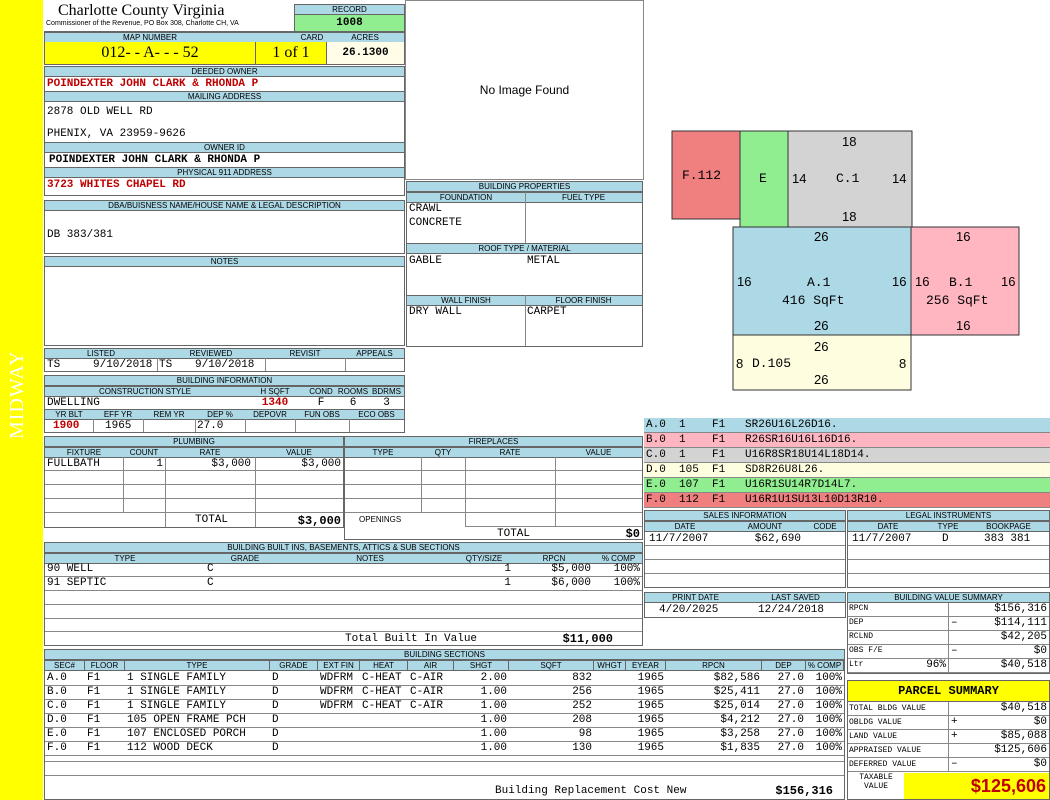 Image resolution: width=1050 pixels, height=800 pixels. I want to click on card-value: 1 of 1, so click(290, 53).